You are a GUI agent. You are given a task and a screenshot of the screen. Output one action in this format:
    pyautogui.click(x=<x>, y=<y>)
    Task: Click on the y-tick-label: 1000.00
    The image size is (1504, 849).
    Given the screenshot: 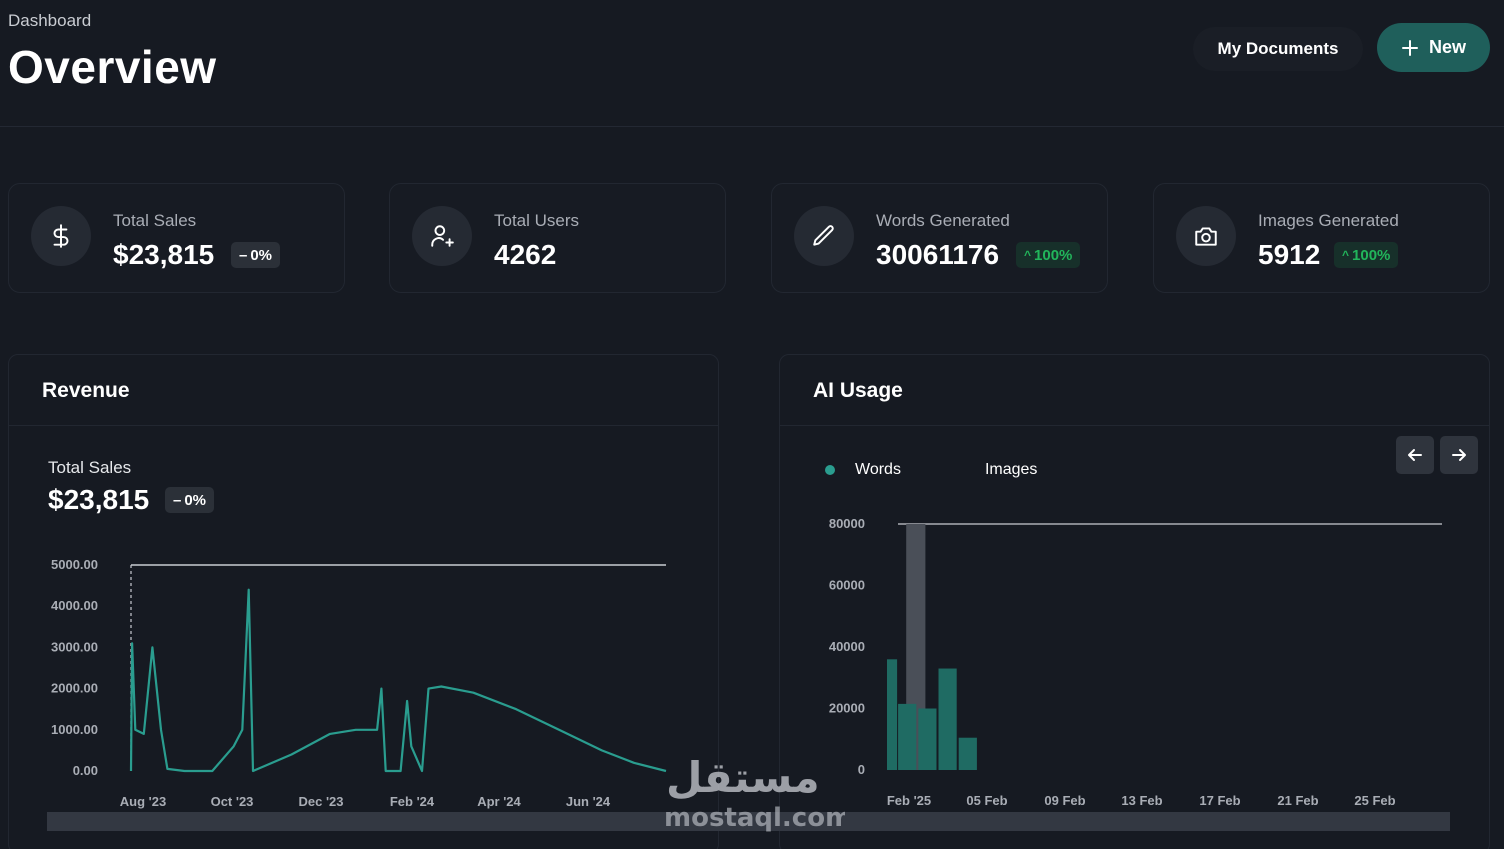 What is the action you would take?
    pyautogui.click(x=74, y=729)
    